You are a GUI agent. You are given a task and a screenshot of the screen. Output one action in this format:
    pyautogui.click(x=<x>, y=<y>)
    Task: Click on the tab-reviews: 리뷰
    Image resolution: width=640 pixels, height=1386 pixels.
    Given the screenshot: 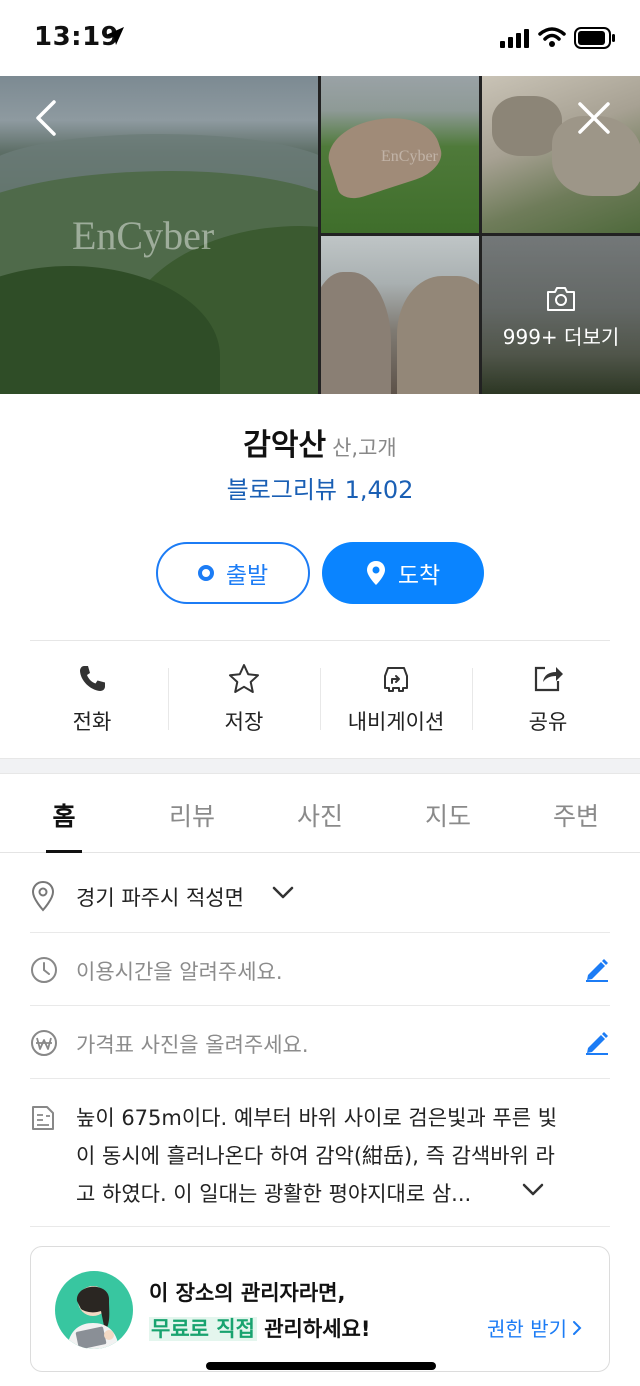 What is the action you would take?
    pyautogui.click(x=192, y=813)
    